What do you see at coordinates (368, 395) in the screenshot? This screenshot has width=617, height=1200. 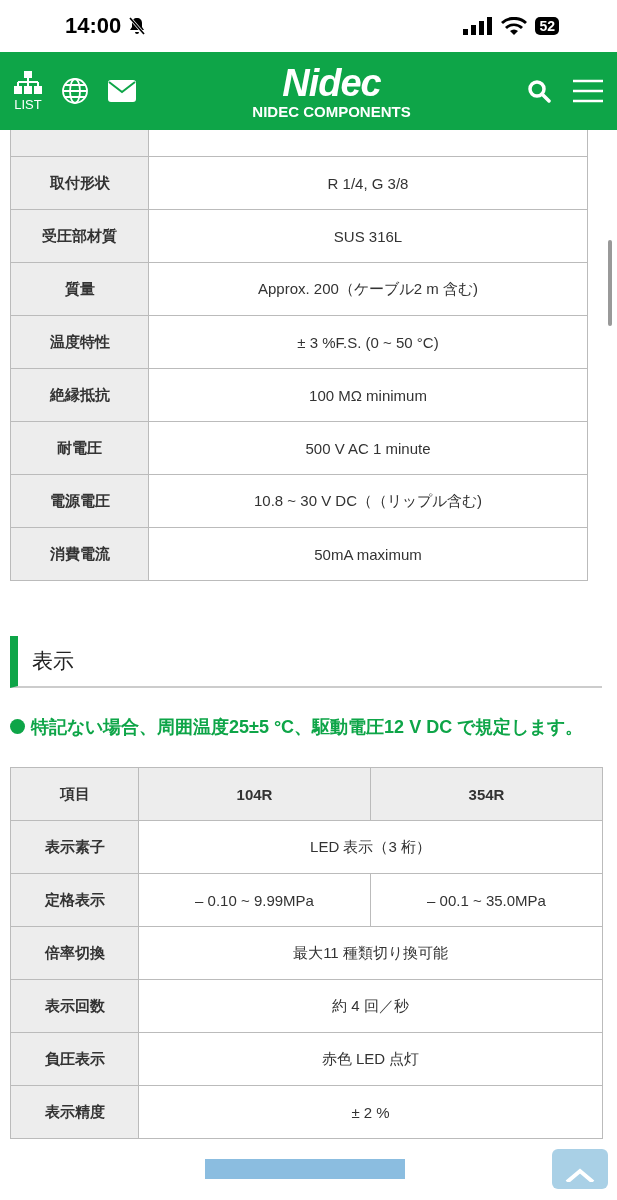 I see `table-cell: 100 MΩ minimum` at bounding box center [368, 395].